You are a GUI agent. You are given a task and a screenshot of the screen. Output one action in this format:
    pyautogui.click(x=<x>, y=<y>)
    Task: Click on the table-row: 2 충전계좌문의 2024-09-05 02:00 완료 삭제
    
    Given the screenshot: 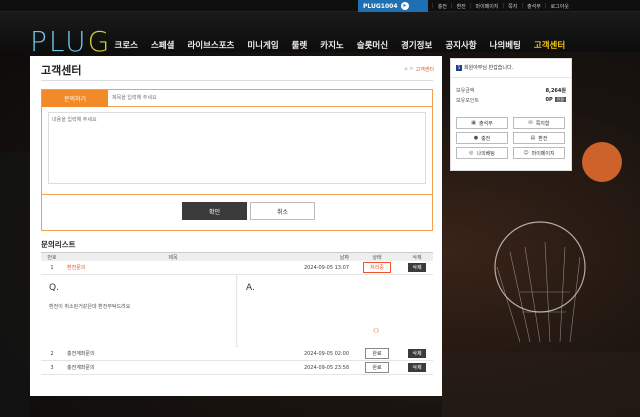 What is the action you would take?
    pyautogui.click(x=237, y=354)
    